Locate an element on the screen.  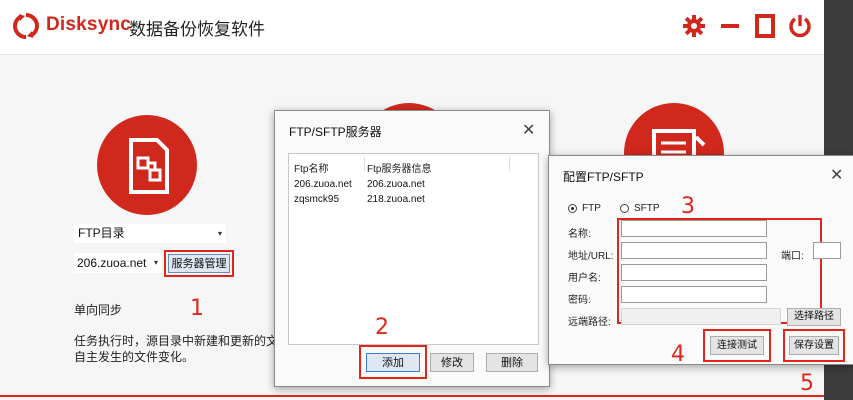
annotation-number-2: 2 is located at coordinates (382, 327).